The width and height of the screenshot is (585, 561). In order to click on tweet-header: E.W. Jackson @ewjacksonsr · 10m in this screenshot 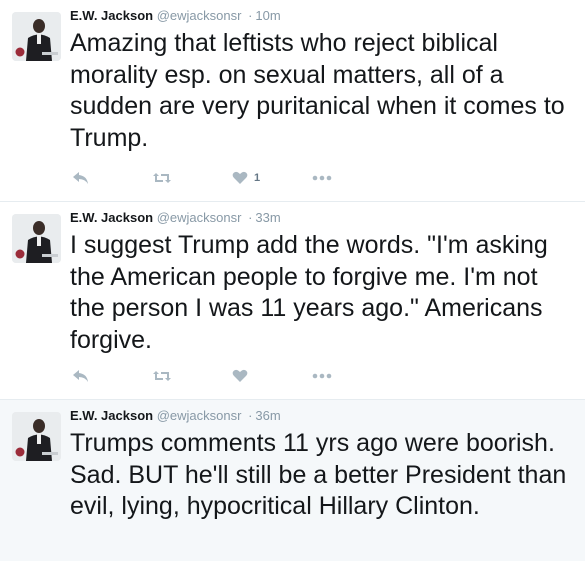, I will do `click(322, 16)`.